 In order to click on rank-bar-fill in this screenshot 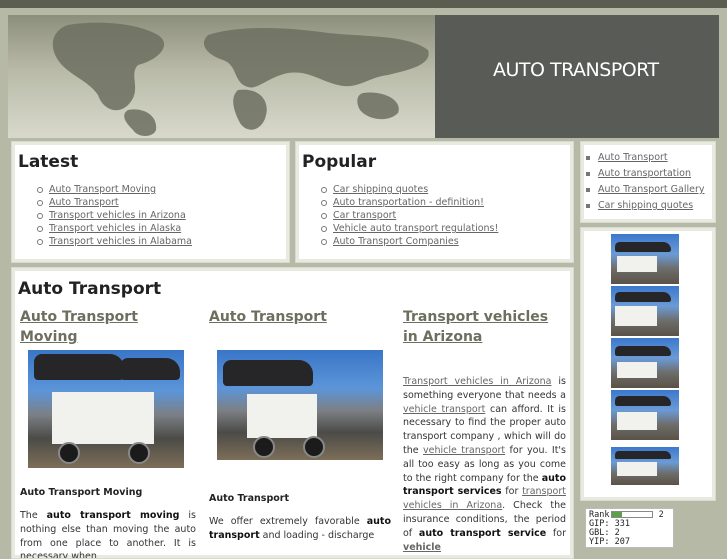, I will do `click(617, 514)`.